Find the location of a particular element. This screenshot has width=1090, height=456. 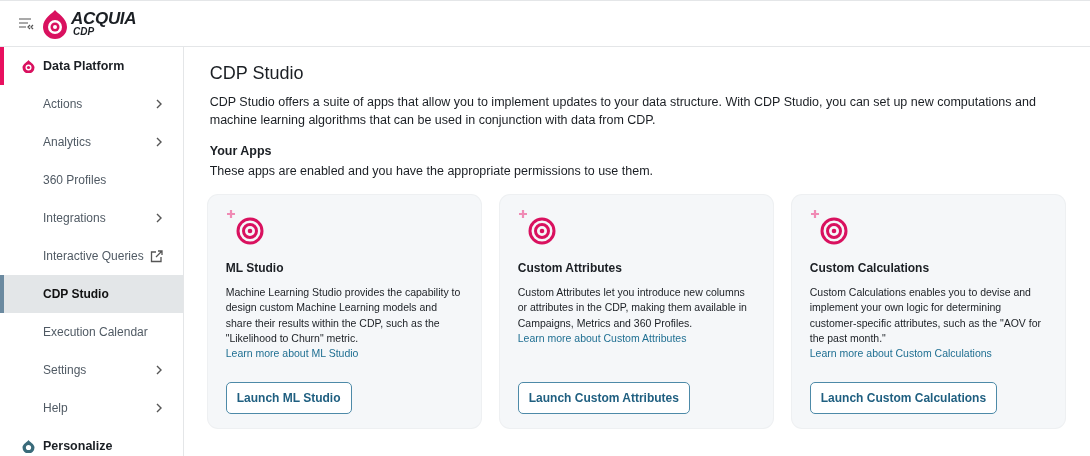

section-description: These apps are enabled and you have the appropriate permissions to use them. is located at coordinates (432, 171).